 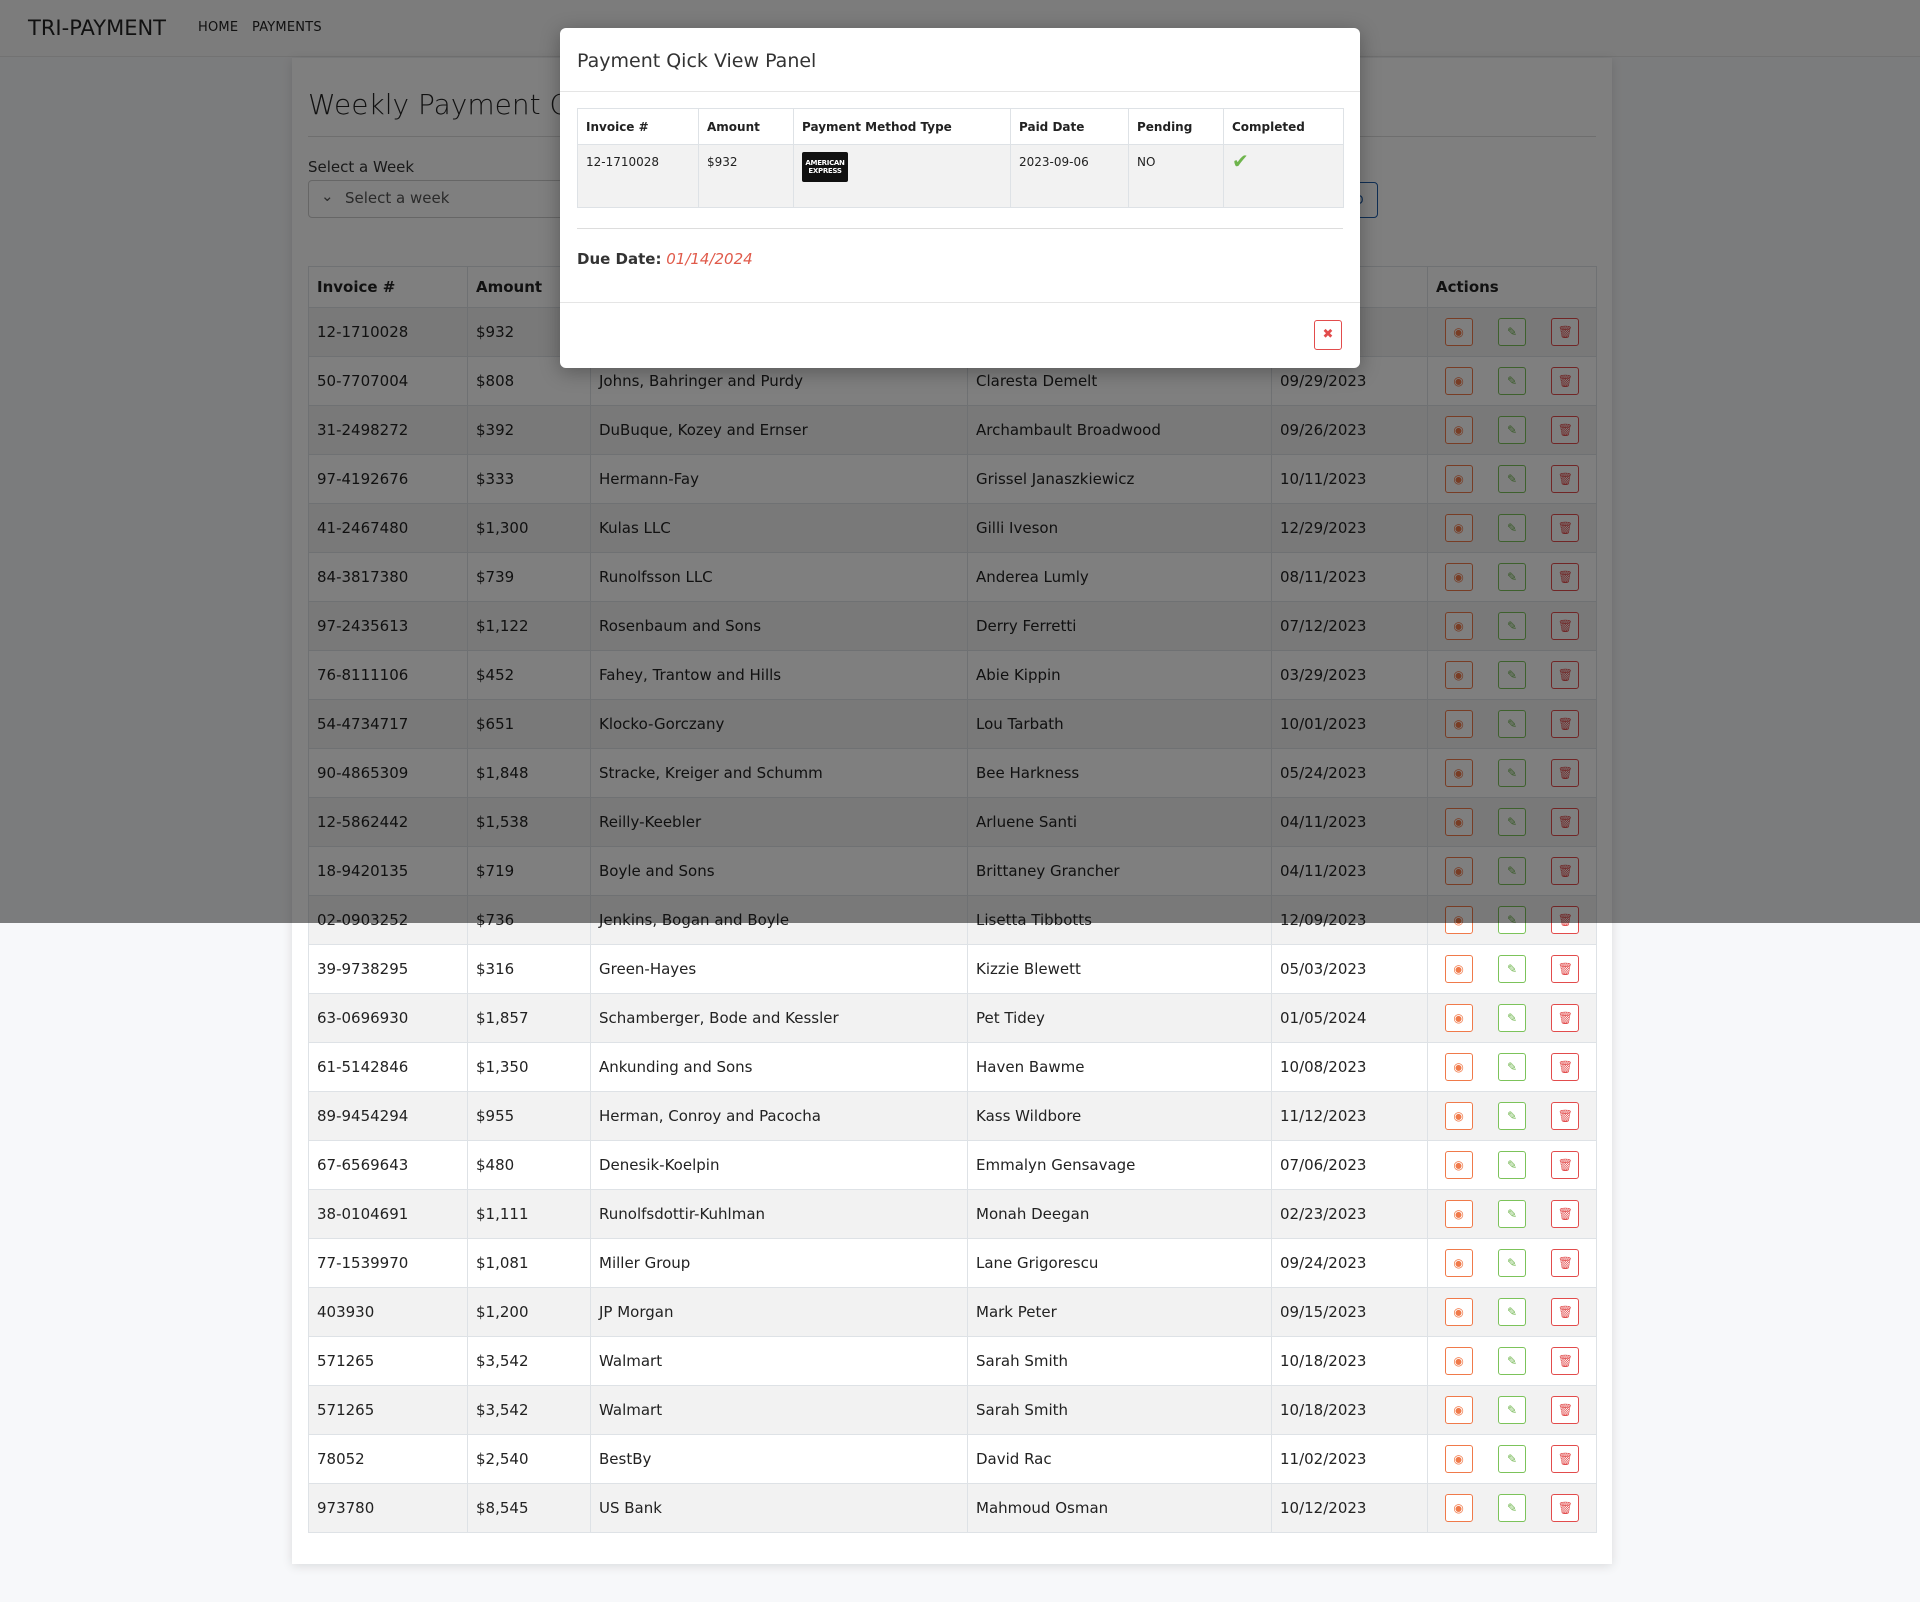 What do you see at coordinates (779, 1508) in the screenshot?
I see `cell-company: US Bank` at bounding box center [779, 1508].